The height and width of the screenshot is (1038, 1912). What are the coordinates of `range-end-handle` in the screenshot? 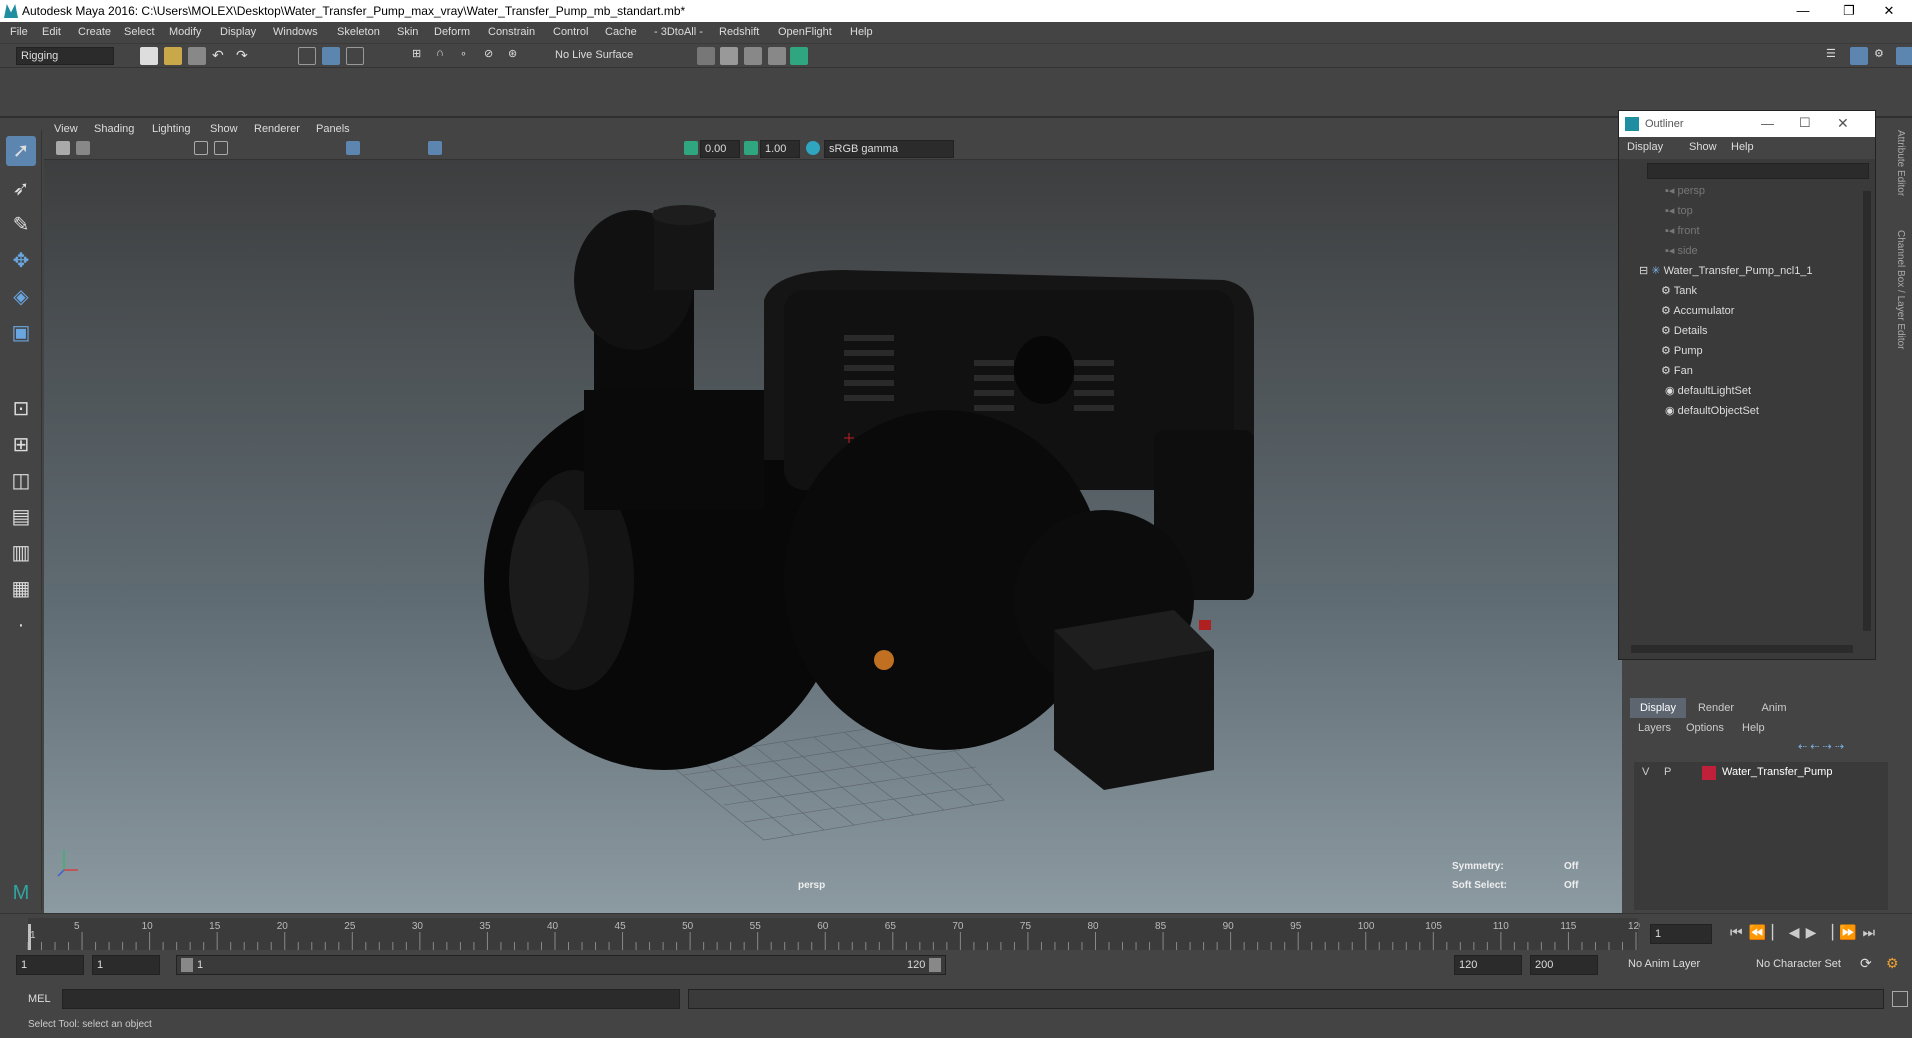 It's located at (935, 965).